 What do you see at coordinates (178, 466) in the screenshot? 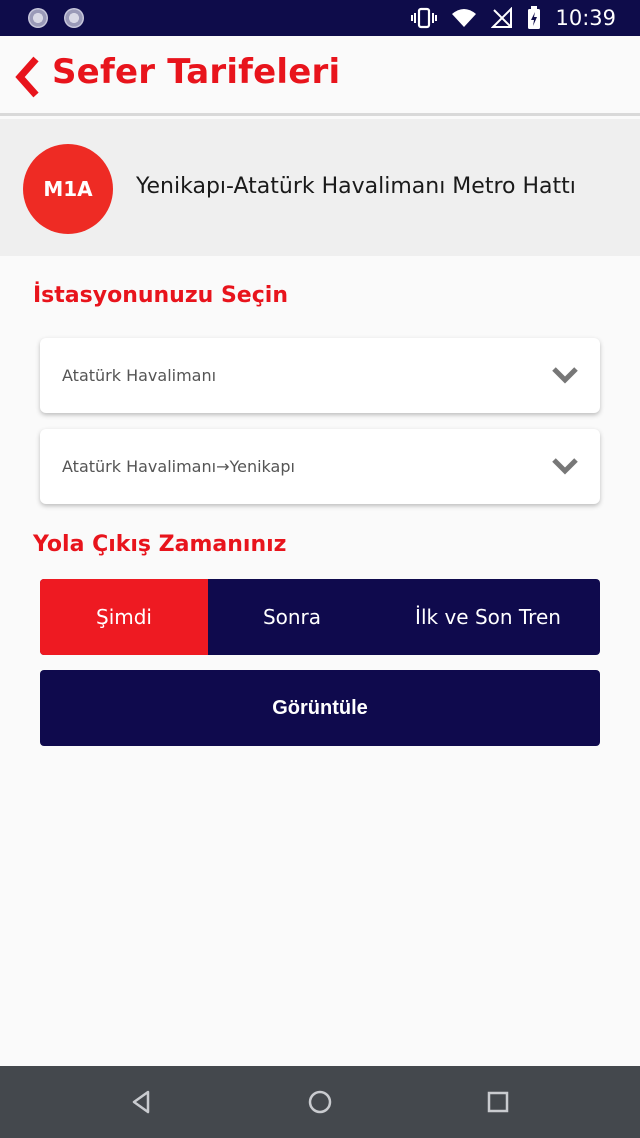
I see `direction-select-value: Atatürk Havalimanı→Yenikapı` at bounding box center [178, 466].